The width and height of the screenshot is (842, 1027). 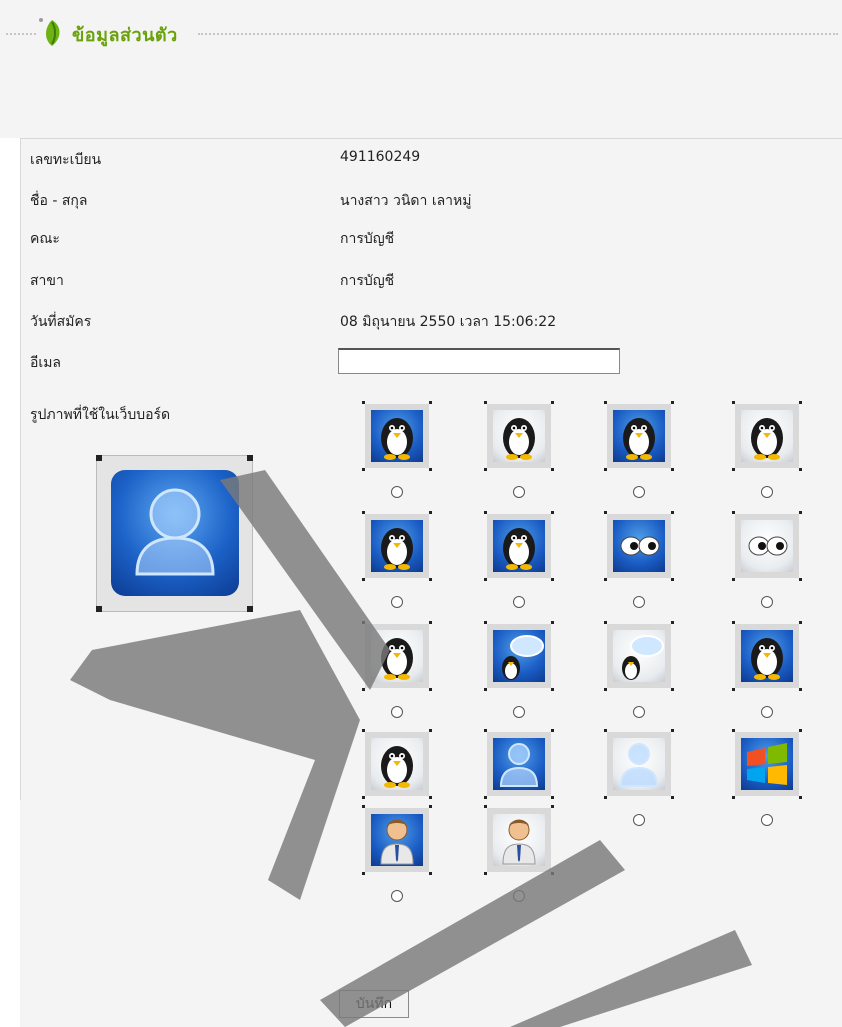 I want to click on major-label: สาขา, so click(x=47, y=281).